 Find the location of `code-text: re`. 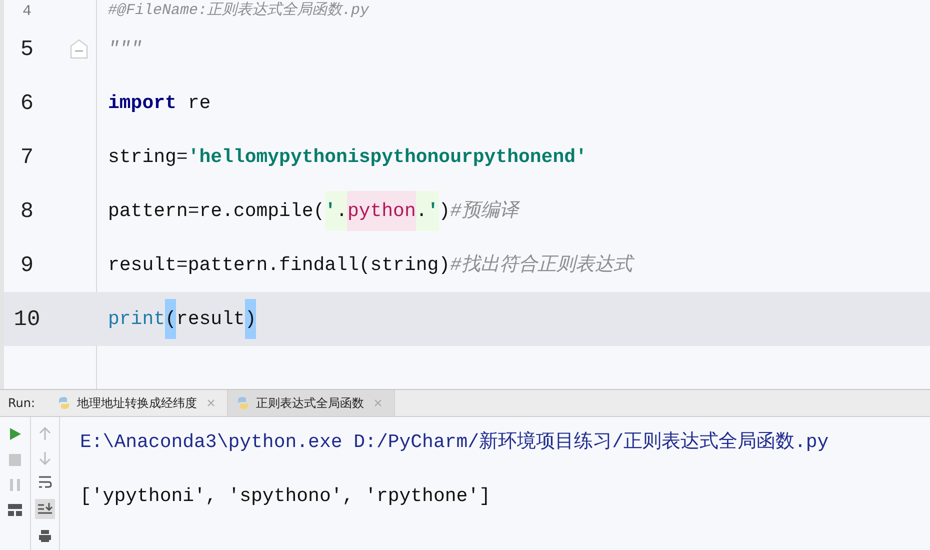

code-text: re is located at coordinates (198, 103).